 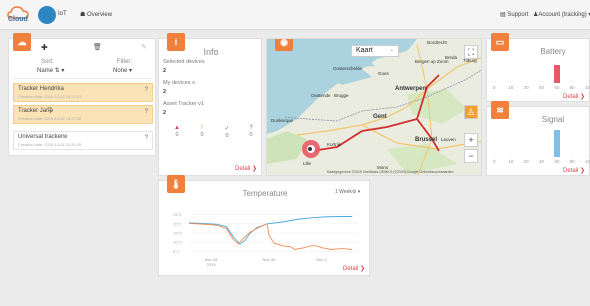 I want to click on delete-icon: 🗑, so click(x=97, y=47).